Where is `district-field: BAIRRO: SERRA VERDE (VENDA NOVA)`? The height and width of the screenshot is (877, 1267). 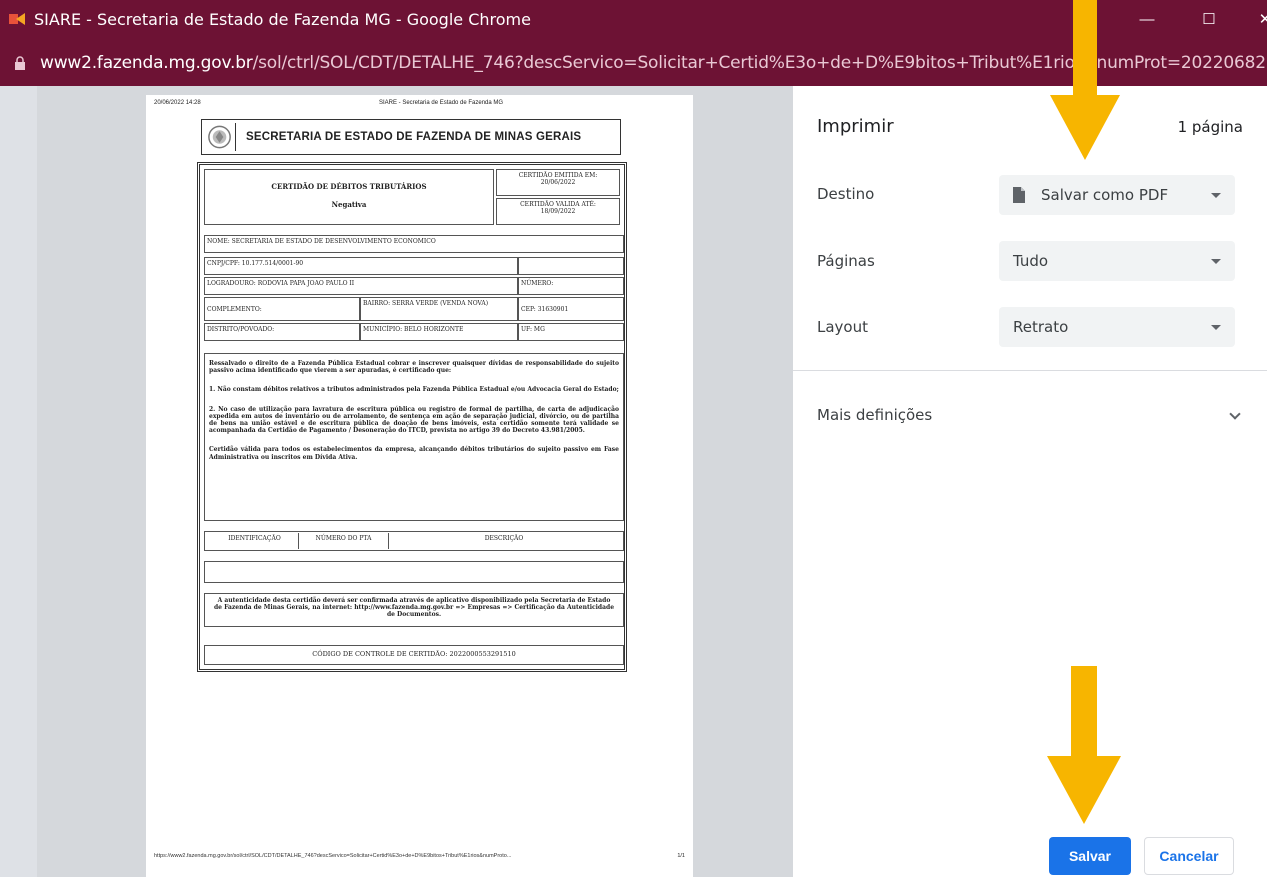 district-field: BAIRRO: SERRA VERDE (VENDA NOVA) is located at coordinates (439, 309).